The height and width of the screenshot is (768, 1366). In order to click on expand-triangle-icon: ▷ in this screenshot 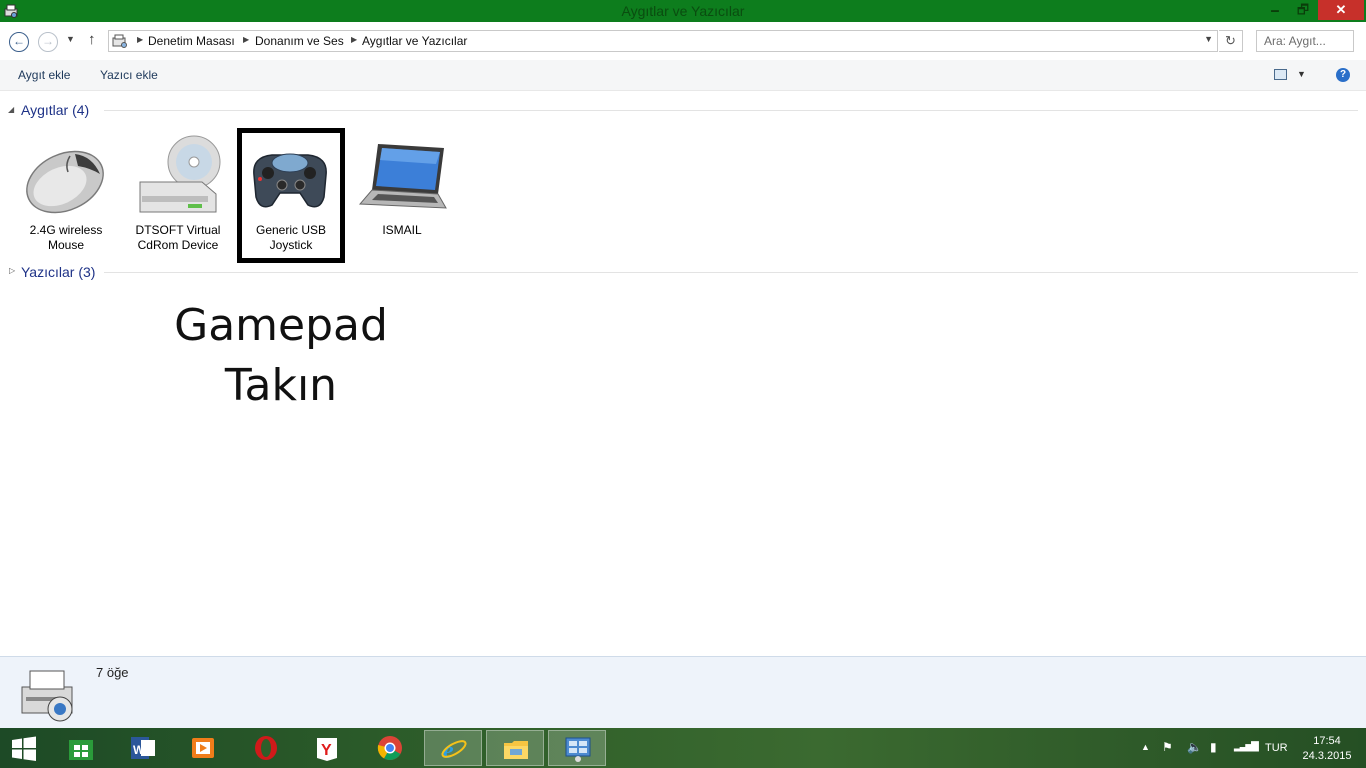, I will do `click(12, 270)`.